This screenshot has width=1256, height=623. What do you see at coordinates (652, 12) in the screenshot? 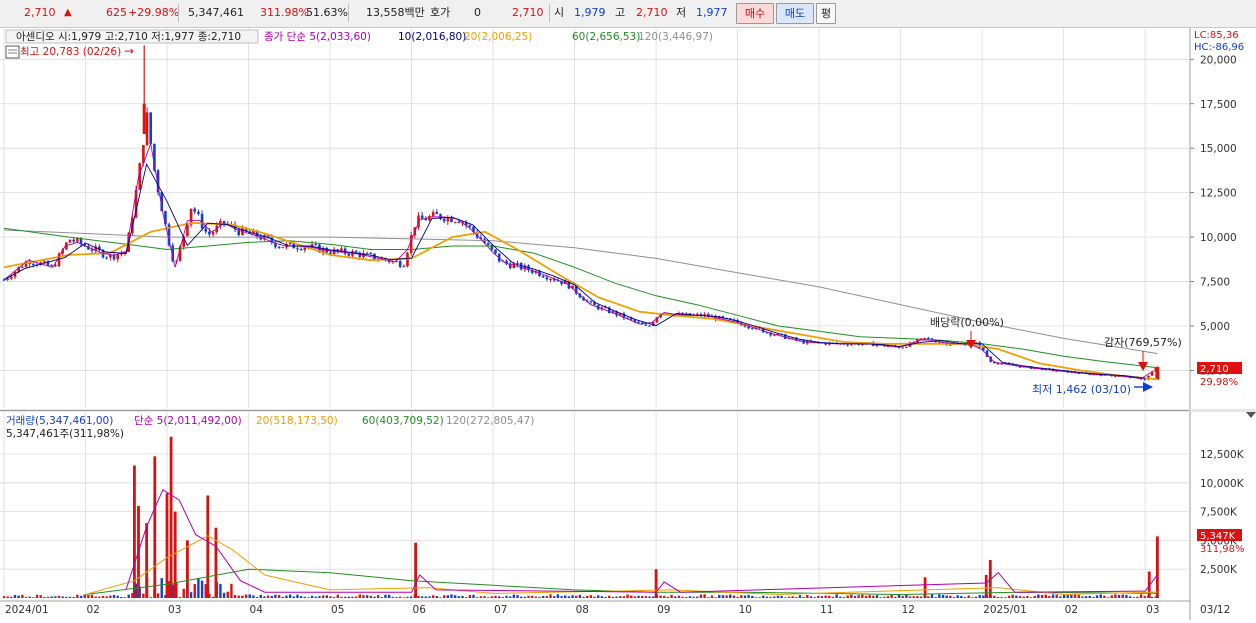
I see `high-price: 2,710` at bounding box center [652, 12].